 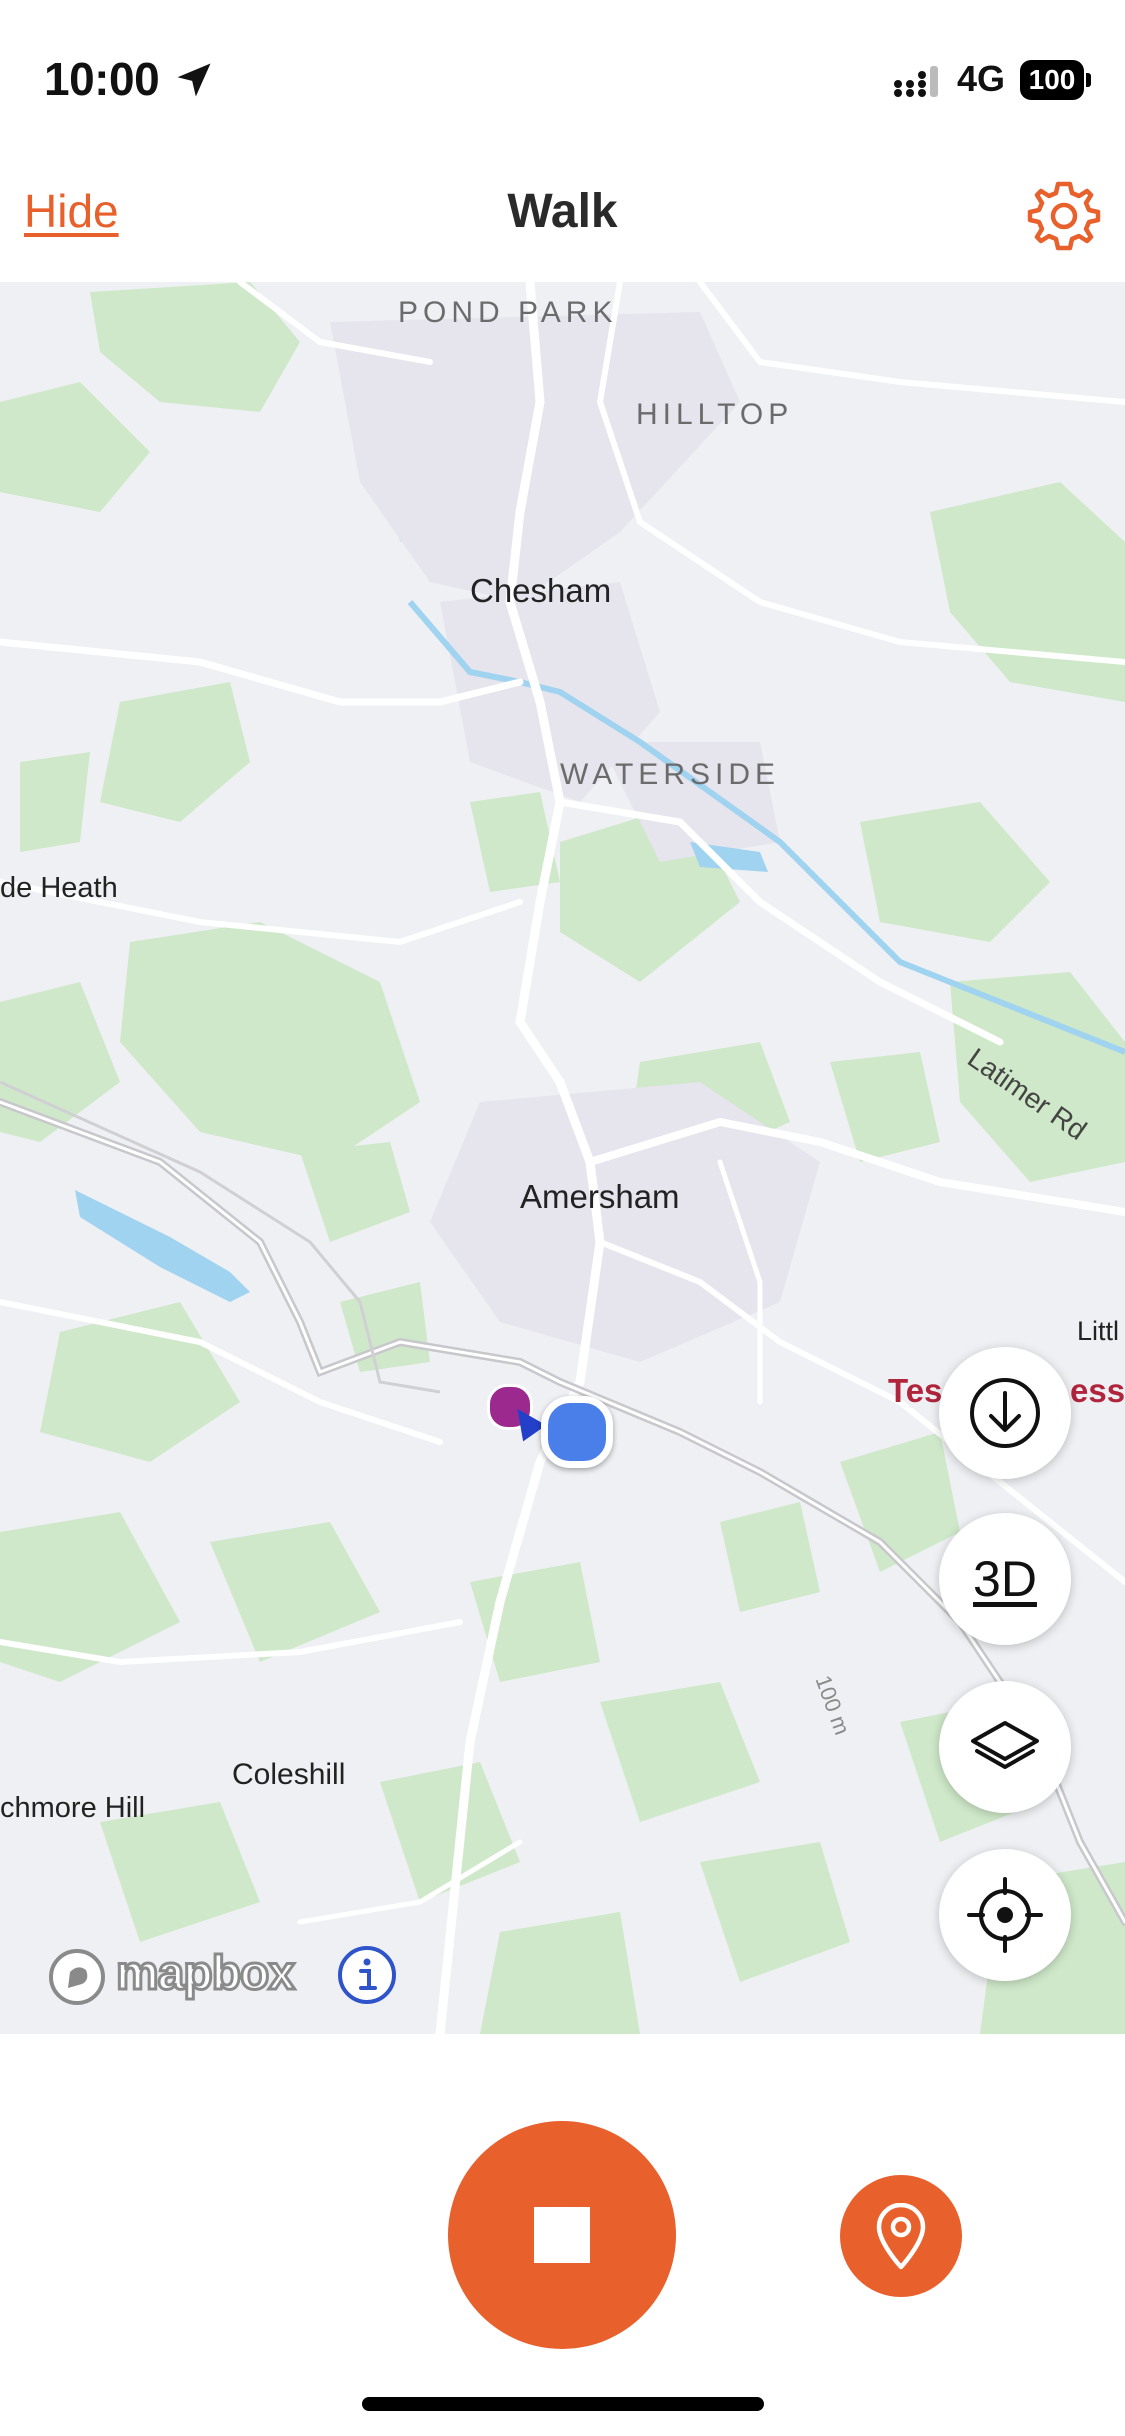 What do you see at coordinates (508, 312) in the screenshot?
I see `map-label-pond-park: POND PARK` at bounding box center [508, 312].